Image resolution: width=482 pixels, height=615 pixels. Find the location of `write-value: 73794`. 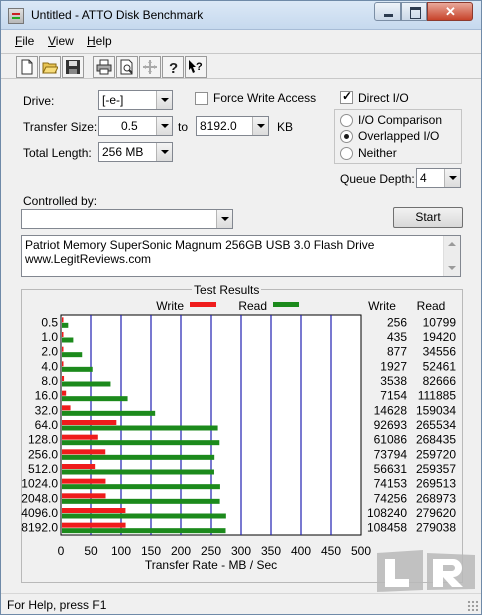

write-value: 73794 is located at coordinates (391, 454).